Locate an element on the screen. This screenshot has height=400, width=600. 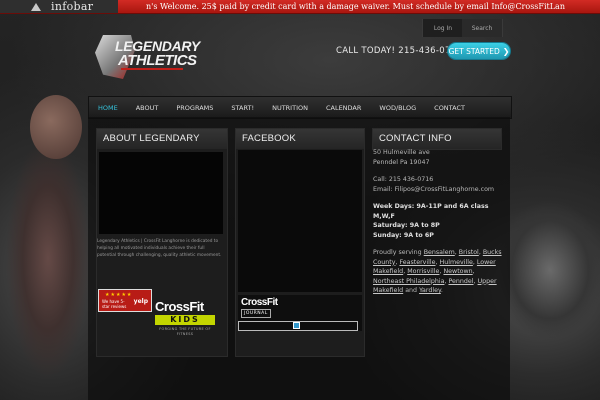
get-started-label: GET STARTED is located at coordinates (474, 51).